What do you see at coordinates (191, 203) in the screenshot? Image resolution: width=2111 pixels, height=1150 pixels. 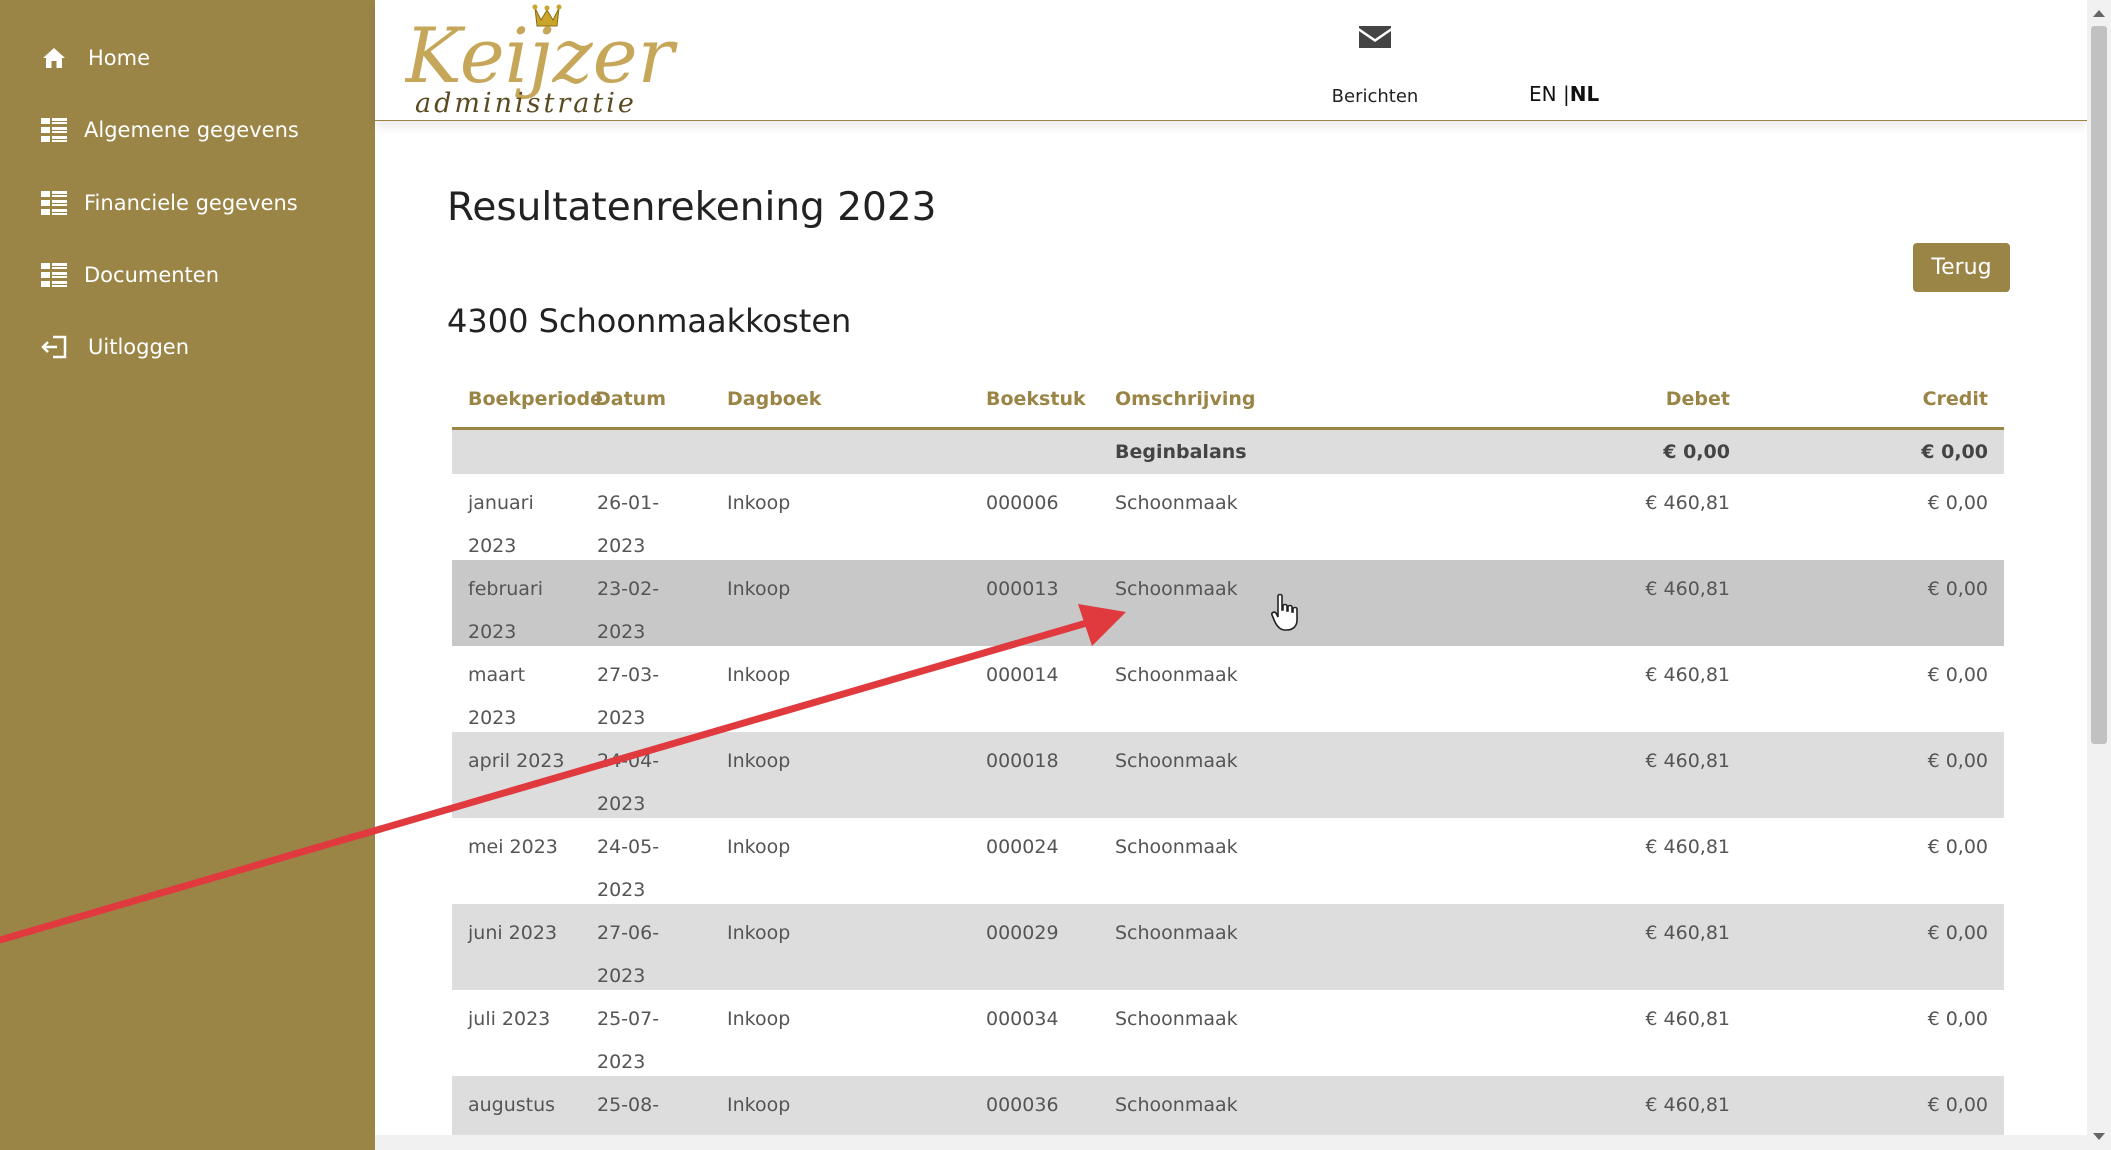 I see `sidebar-item-label: Financiele gegevens` at bounding box center [191, 203].